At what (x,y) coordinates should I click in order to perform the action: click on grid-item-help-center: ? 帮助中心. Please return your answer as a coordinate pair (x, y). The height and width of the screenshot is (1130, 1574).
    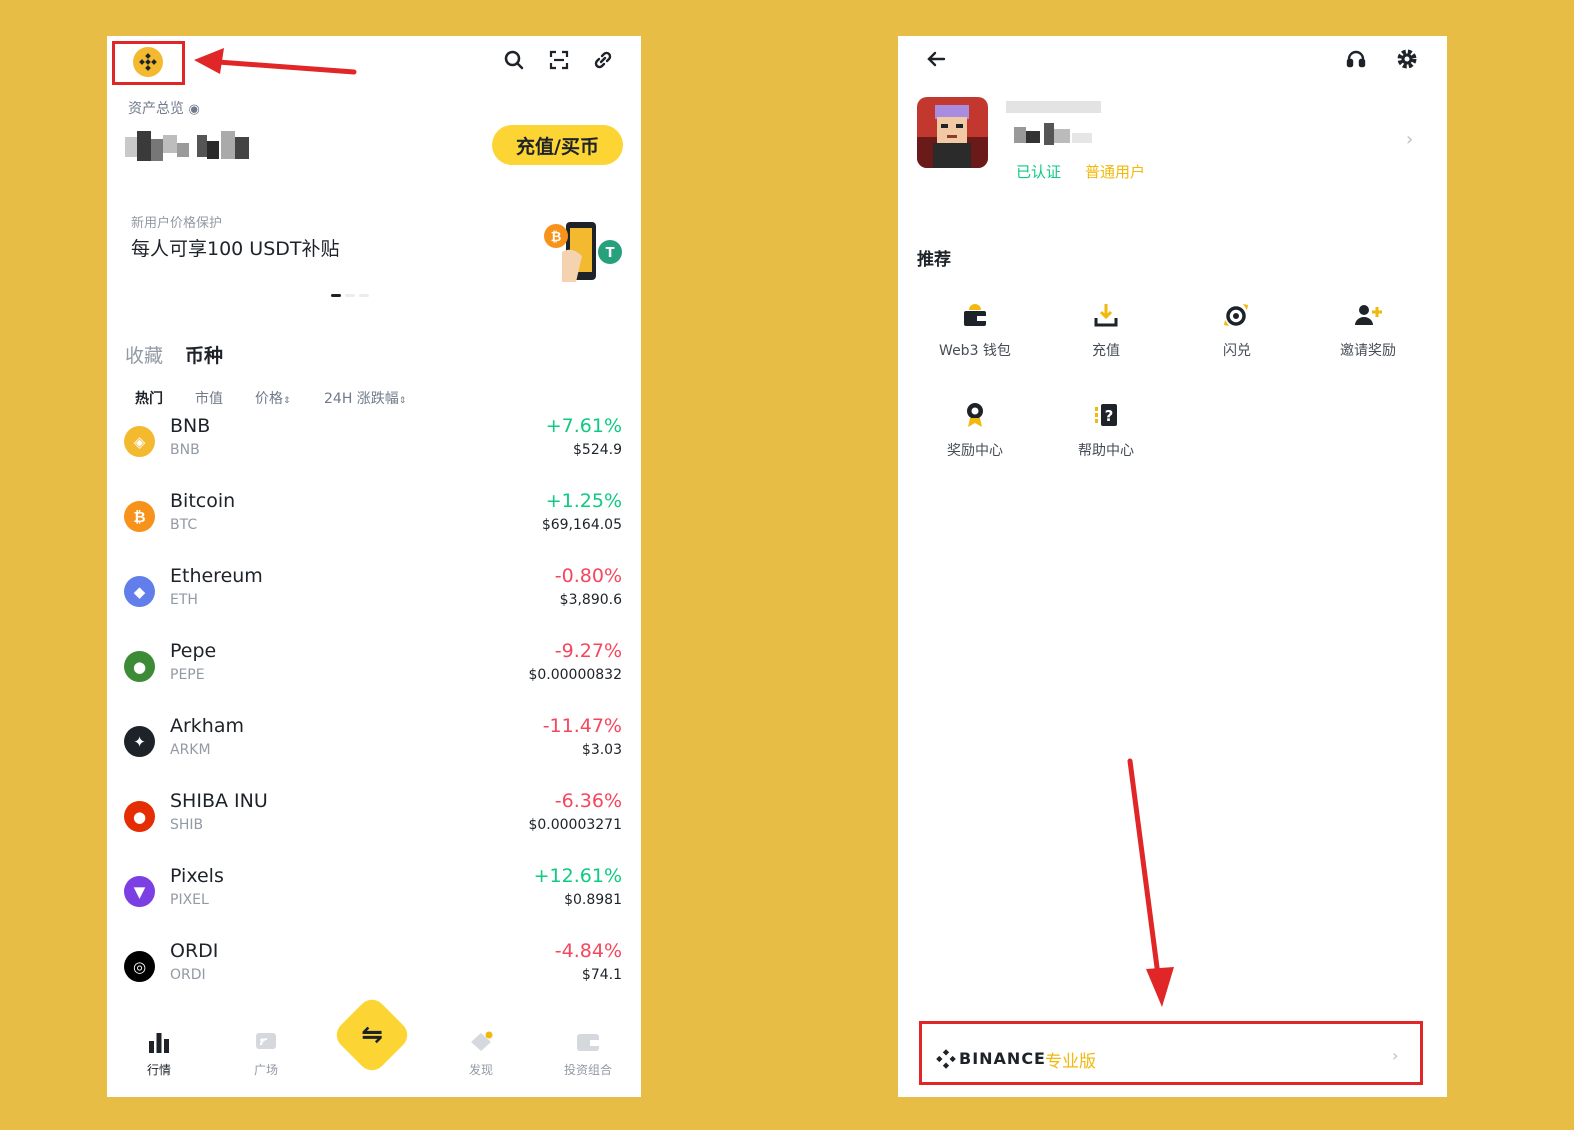
    Looking at the image, I should click on (1106, 430).